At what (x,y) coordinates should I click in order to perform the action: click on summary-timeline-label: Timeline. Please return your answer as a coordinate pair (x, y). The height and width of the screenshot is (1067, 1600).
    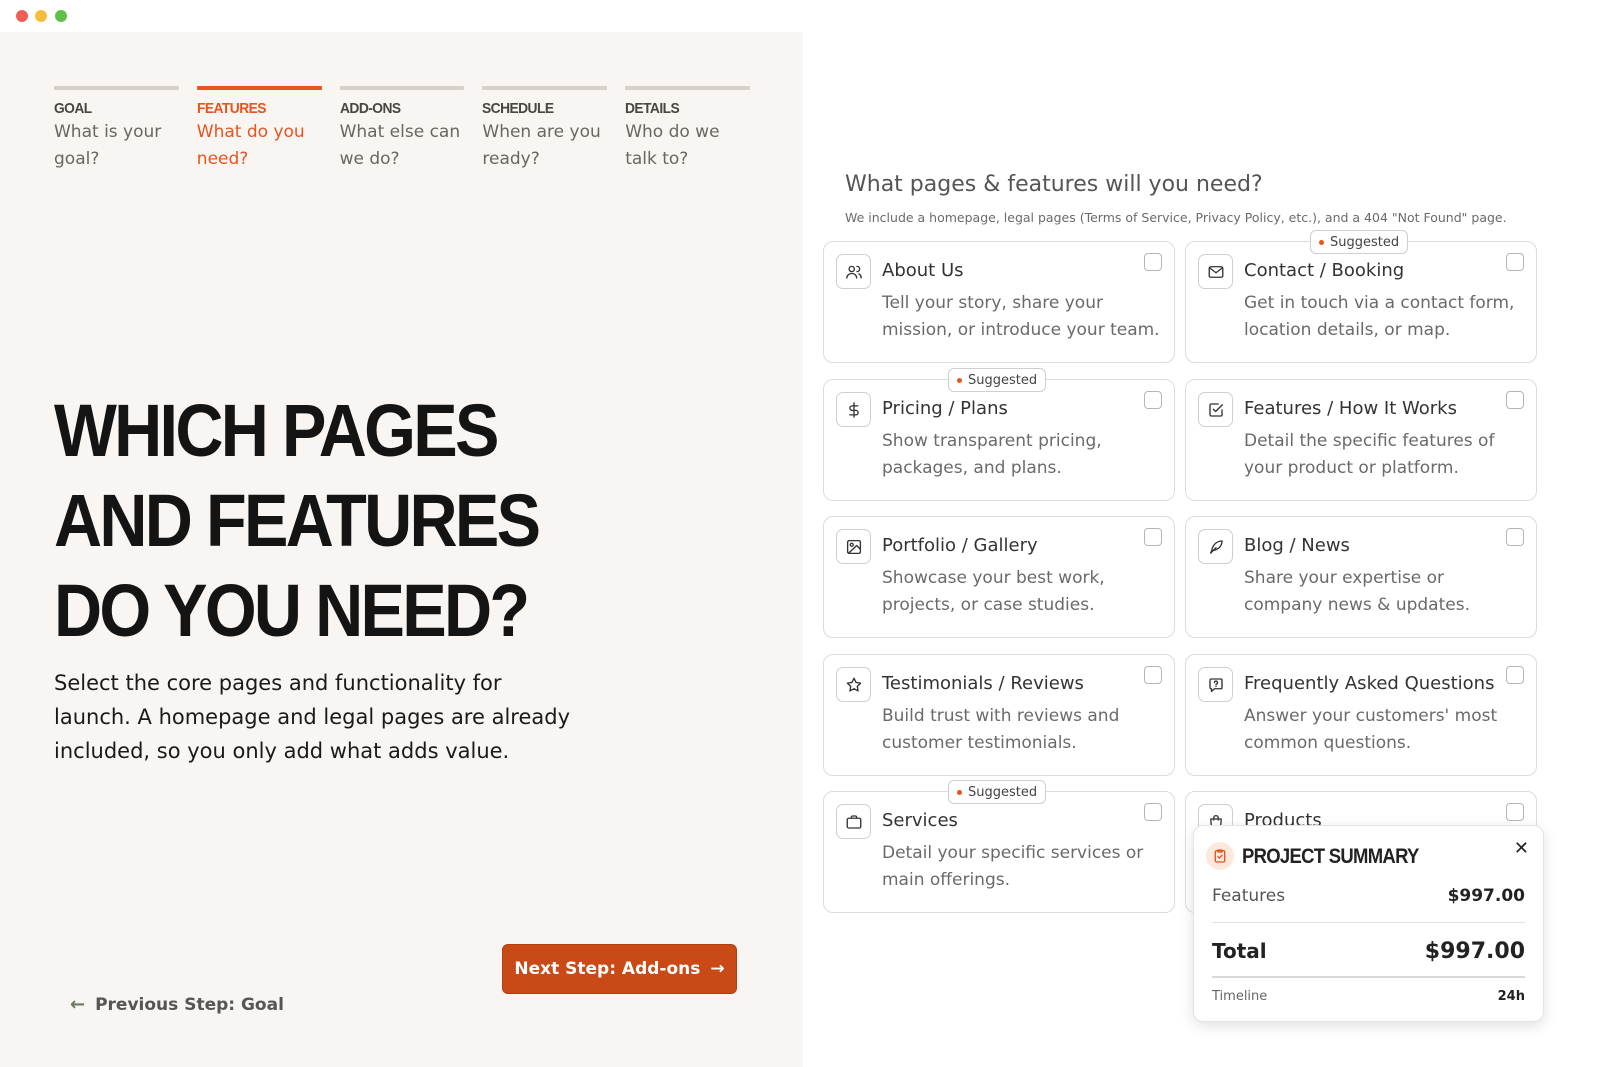
    Looking at the image, I should click on (1240, 996).